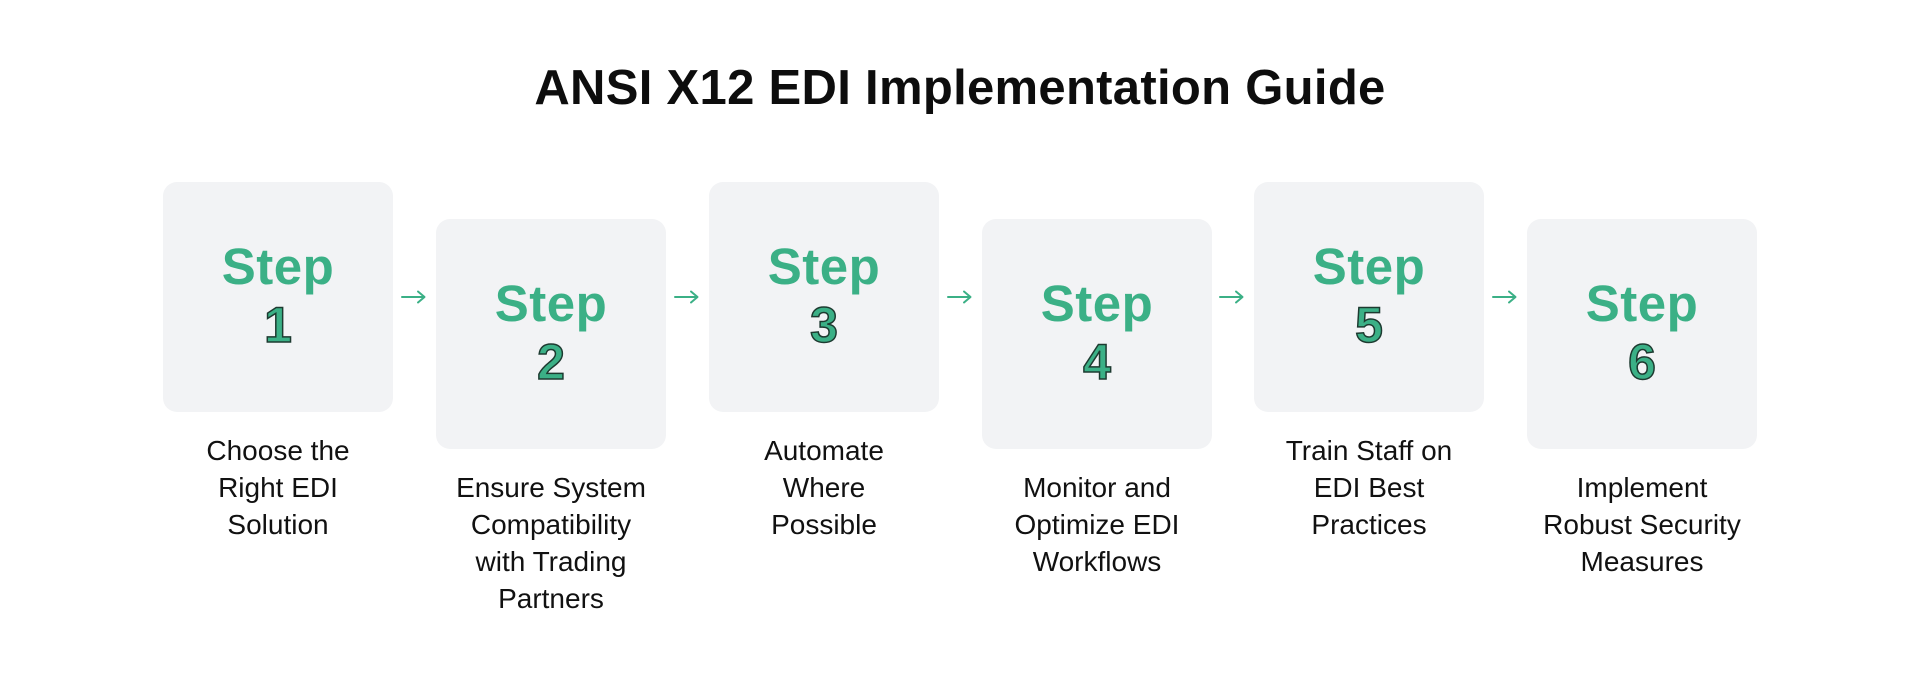  What do you see at coordinates (551, 487) in the screenshot?
I see `step-label-line: Ensure System` at bounding box center [551, 487].